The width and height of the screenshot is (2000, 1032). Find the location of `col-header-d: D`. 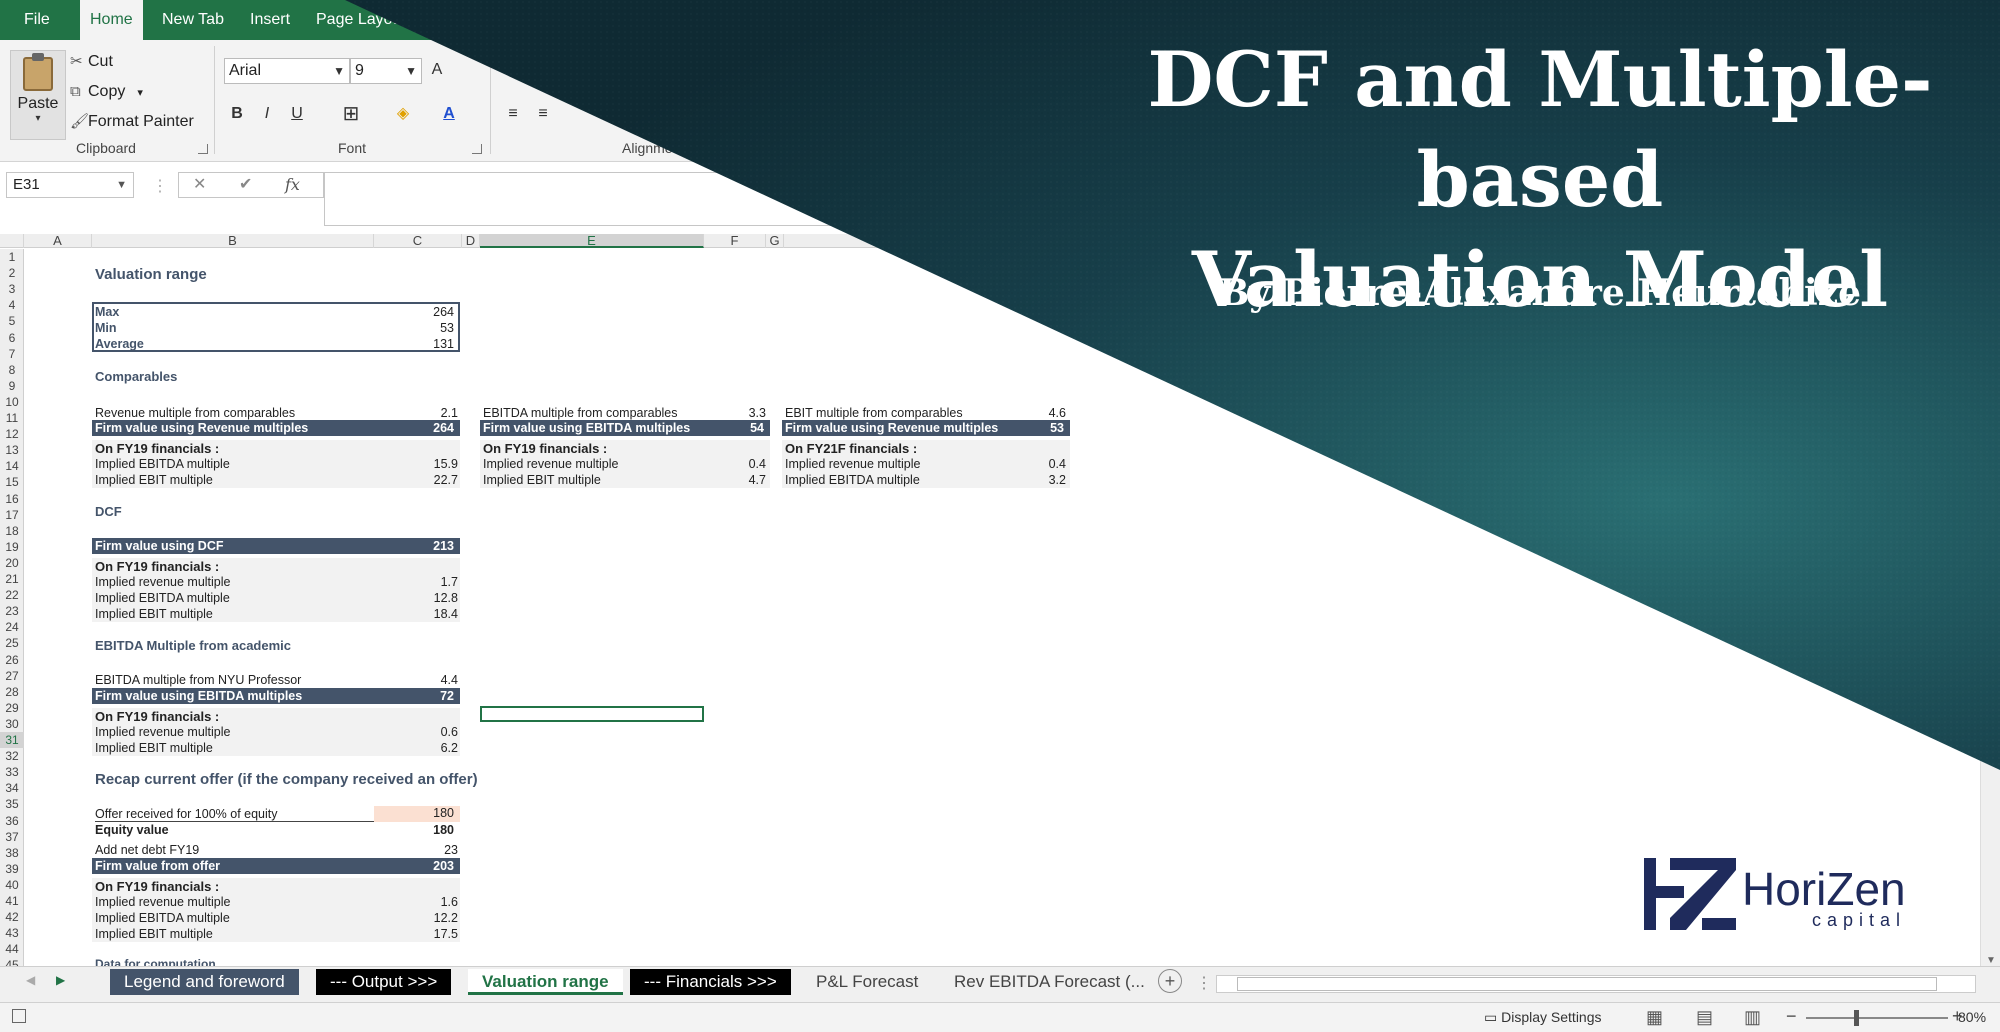

col-header-d: D is located at coordinates (471, 241).